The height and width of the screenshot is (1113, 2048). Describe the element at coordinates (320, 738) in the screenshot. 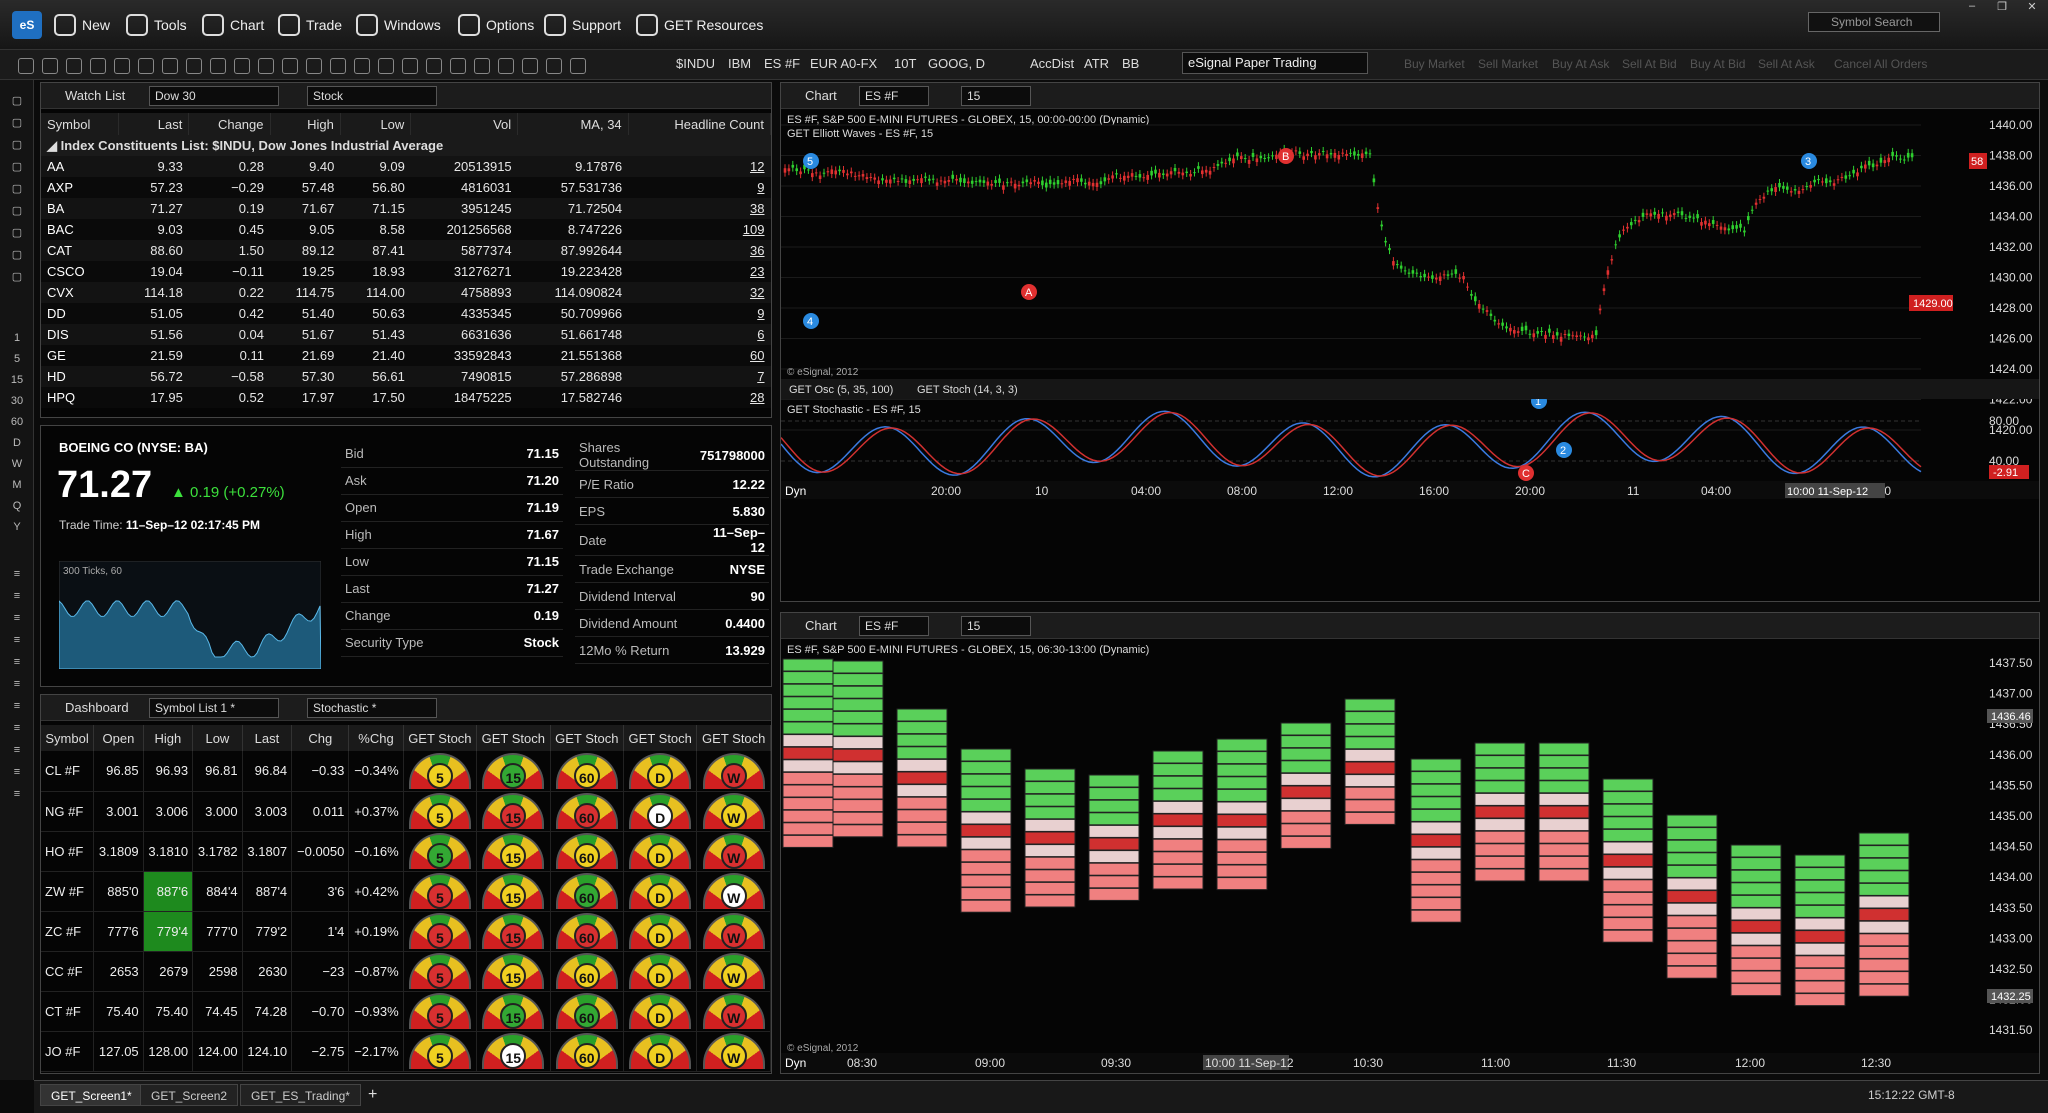

I see `dashboard-column-header: Chg` at that location.